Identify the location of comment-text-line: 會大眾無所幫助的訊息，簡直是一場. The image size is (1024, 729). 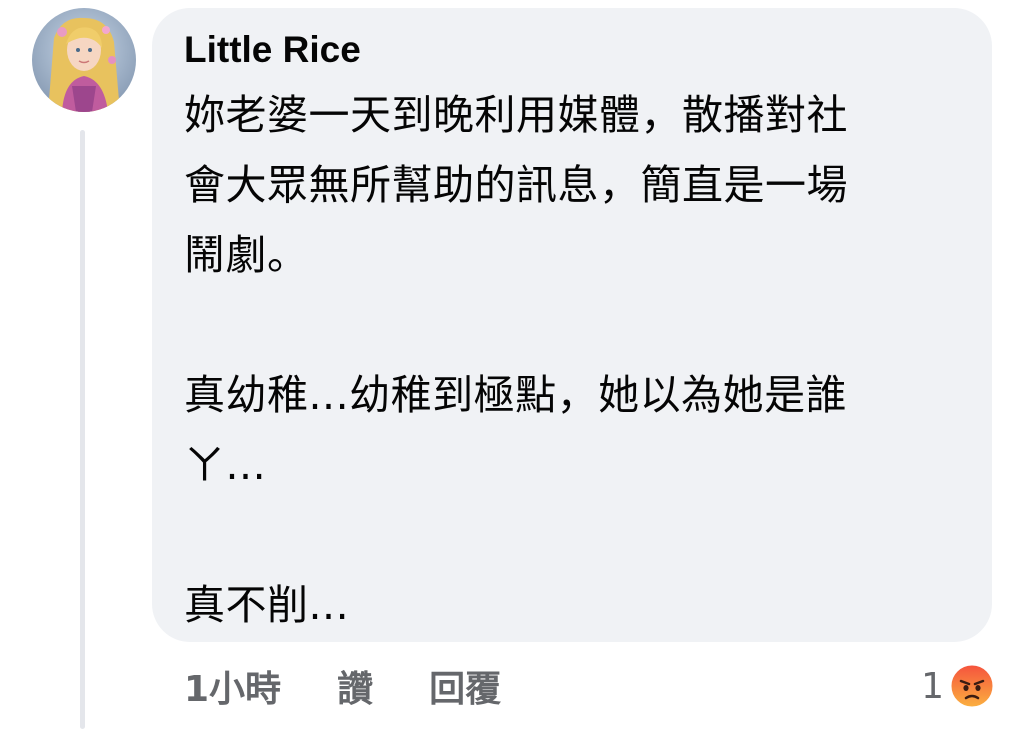
(516, 185).